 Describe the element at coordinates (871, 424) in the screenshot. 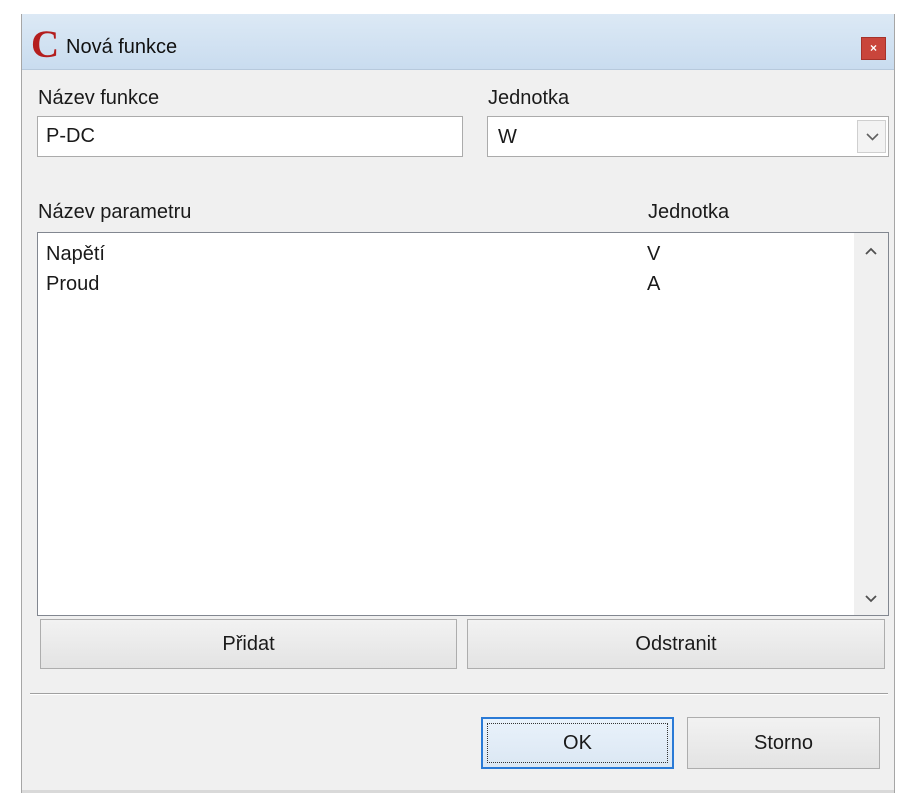

I see `list-scrollbar` at that location.